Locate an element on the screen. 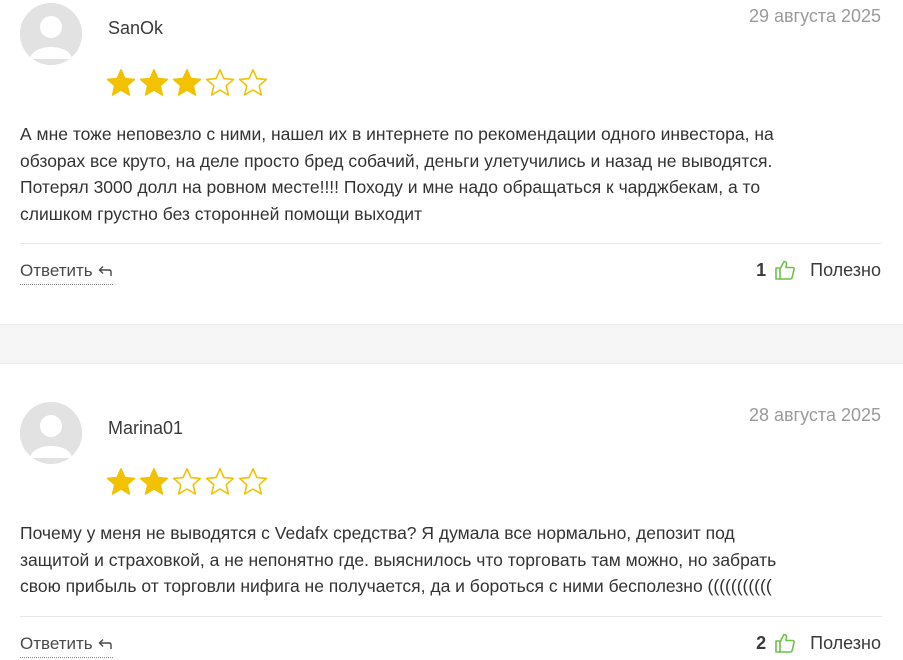 This screenshot has height=660, width=903. review-author: Marina01 is located at coordinates (146, 428).